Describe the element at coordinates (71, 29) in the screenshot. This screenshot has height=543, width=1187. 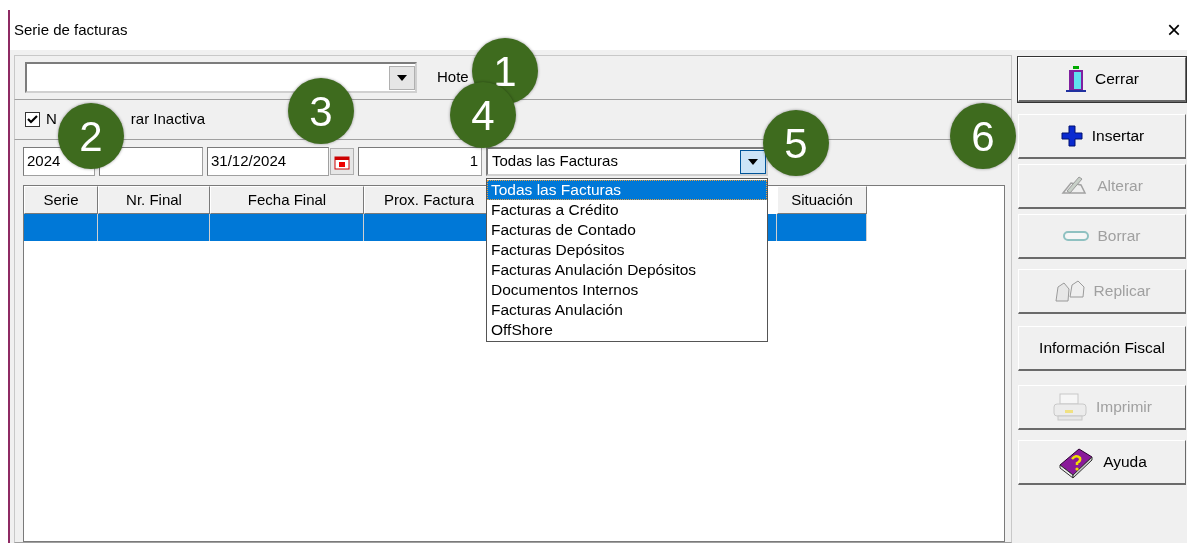
I see `window-title: Serie de facturas` at that location.